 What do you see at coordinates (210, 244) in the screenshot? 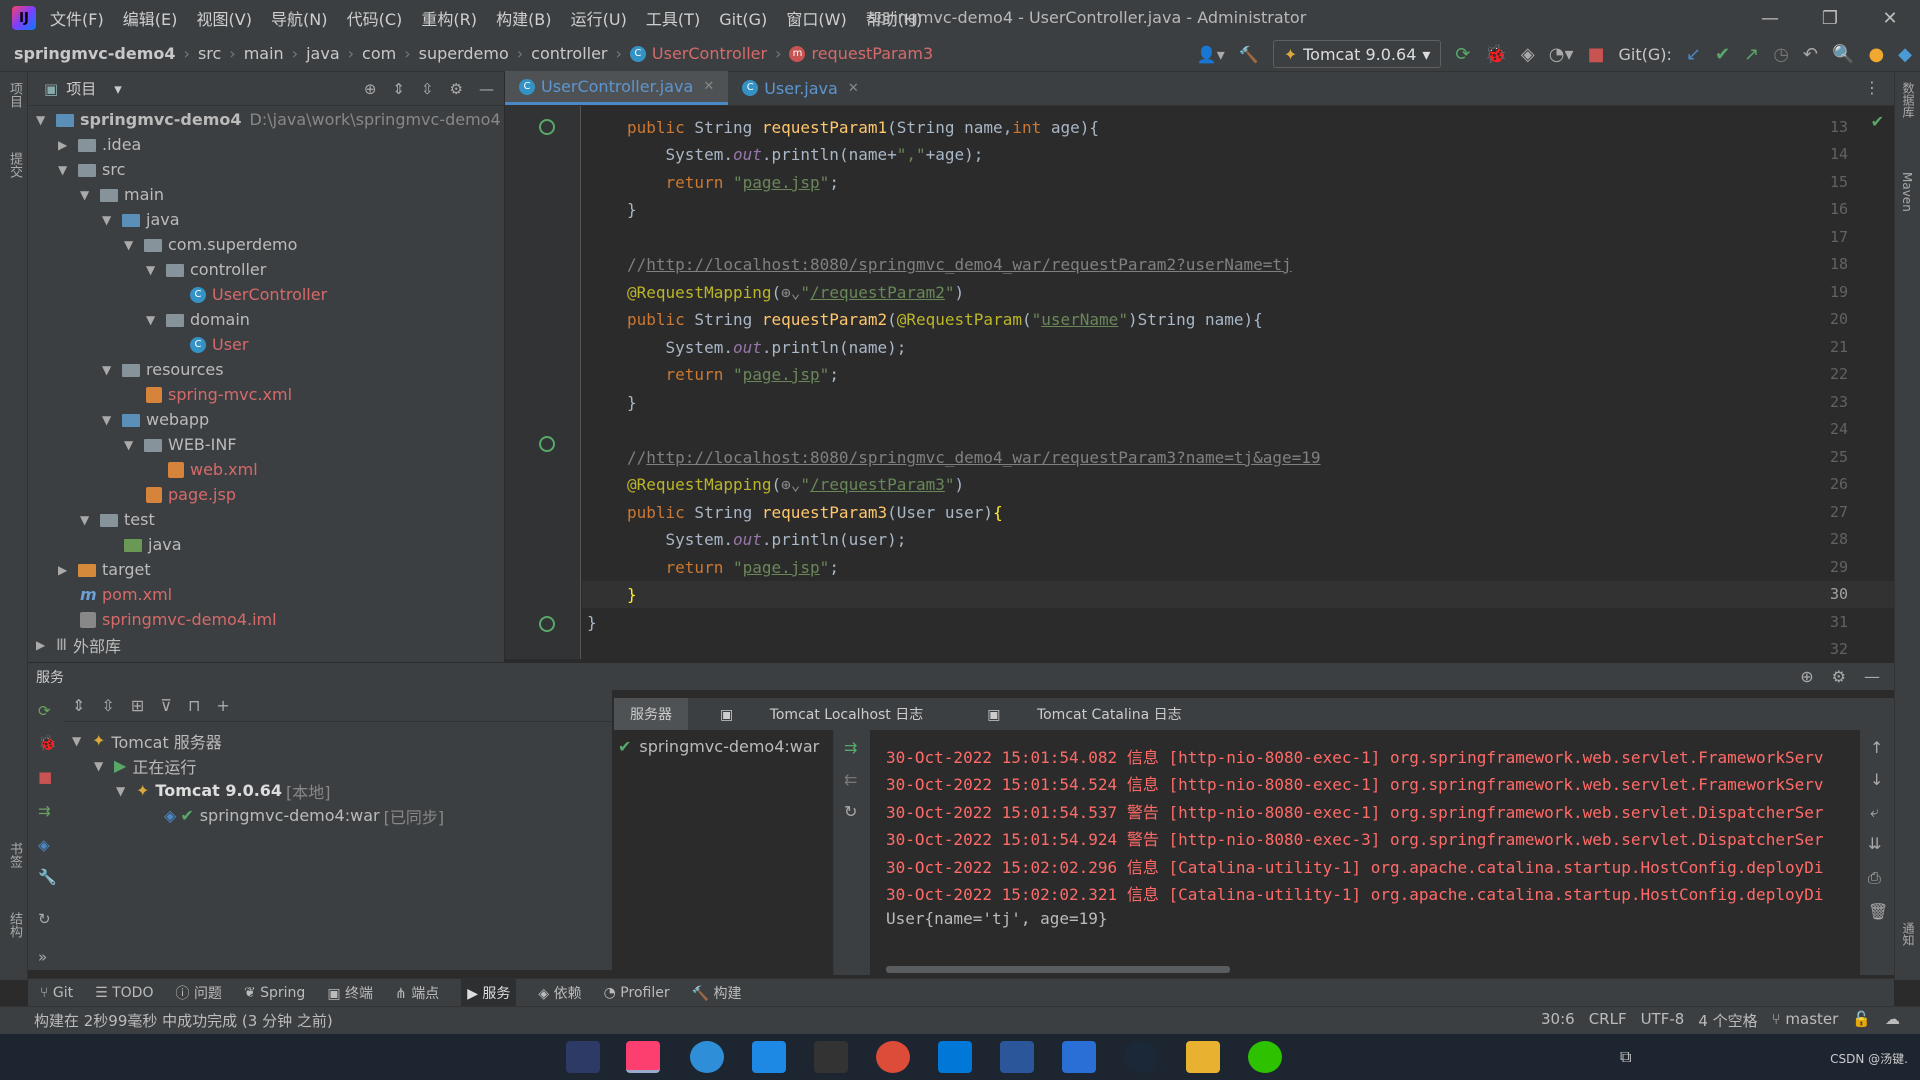
I see `tree-node-package: ▼ com.superdemo` at bounding box center [210, 244].